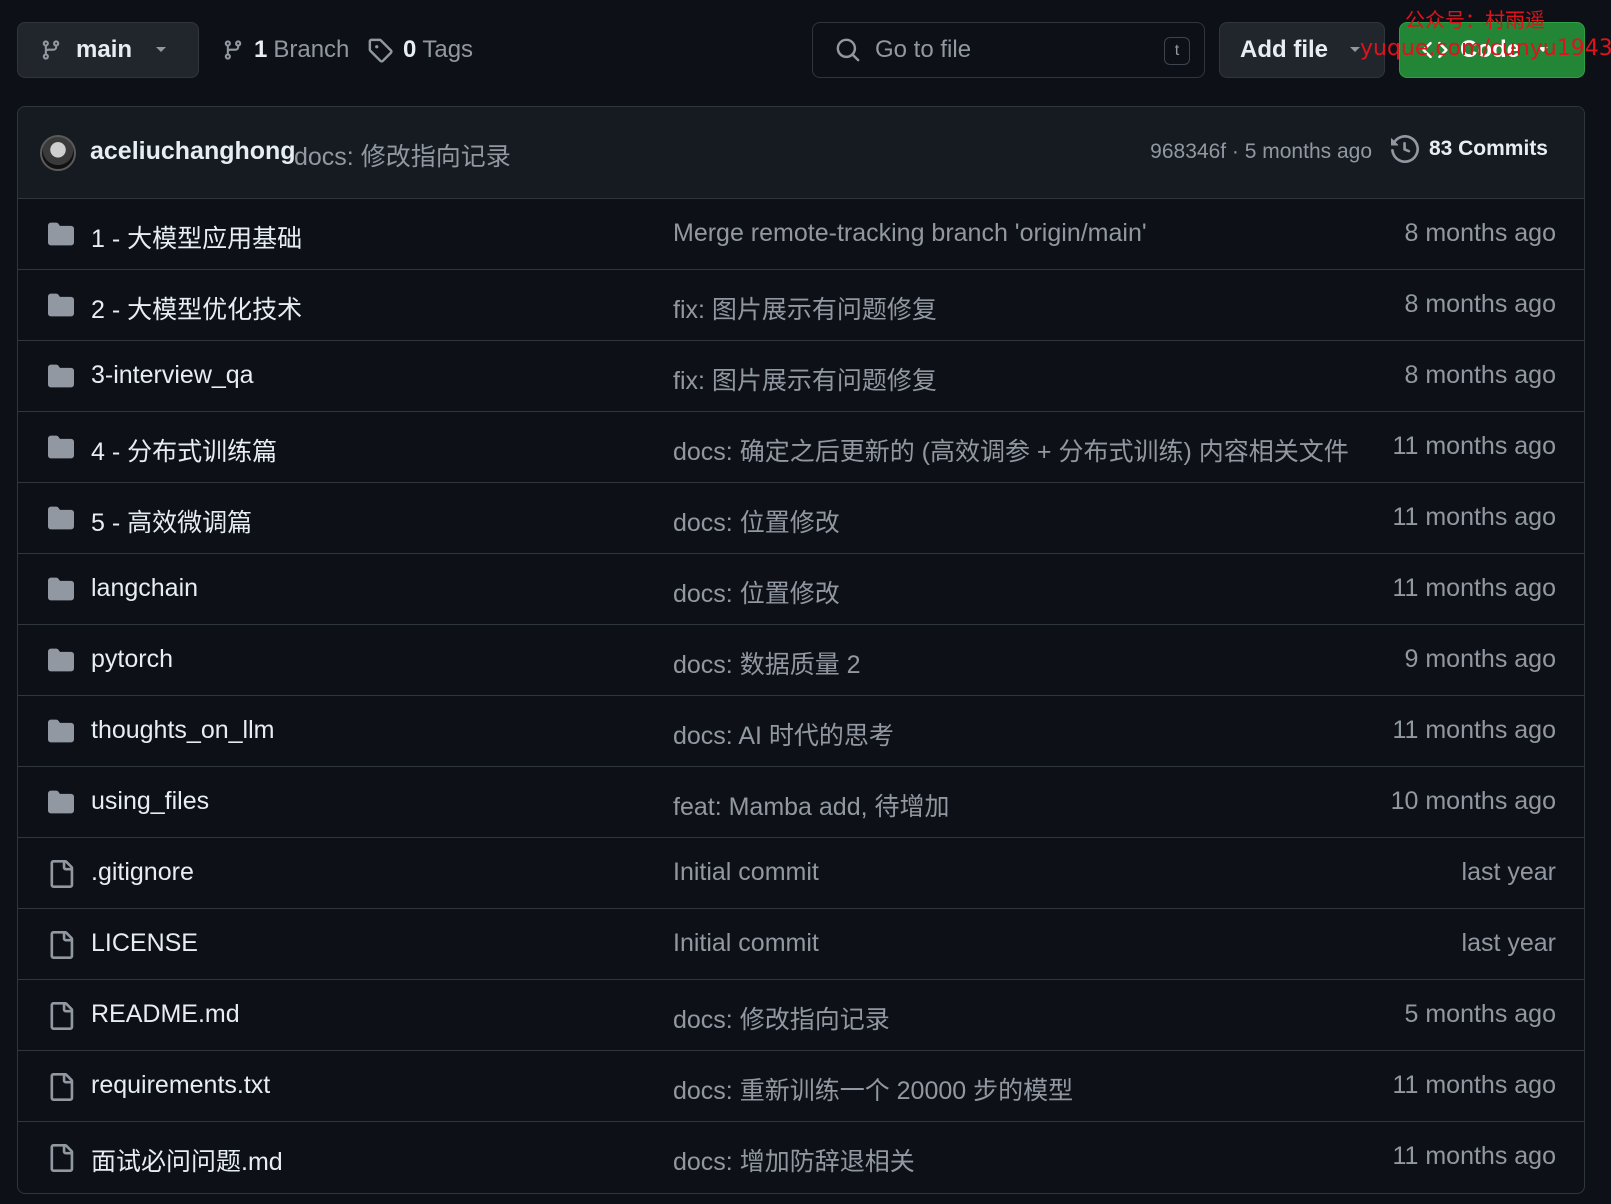 The image size is (1611, 1204). I want to click on commits-link: 83 Commits, so click(1469, 149).